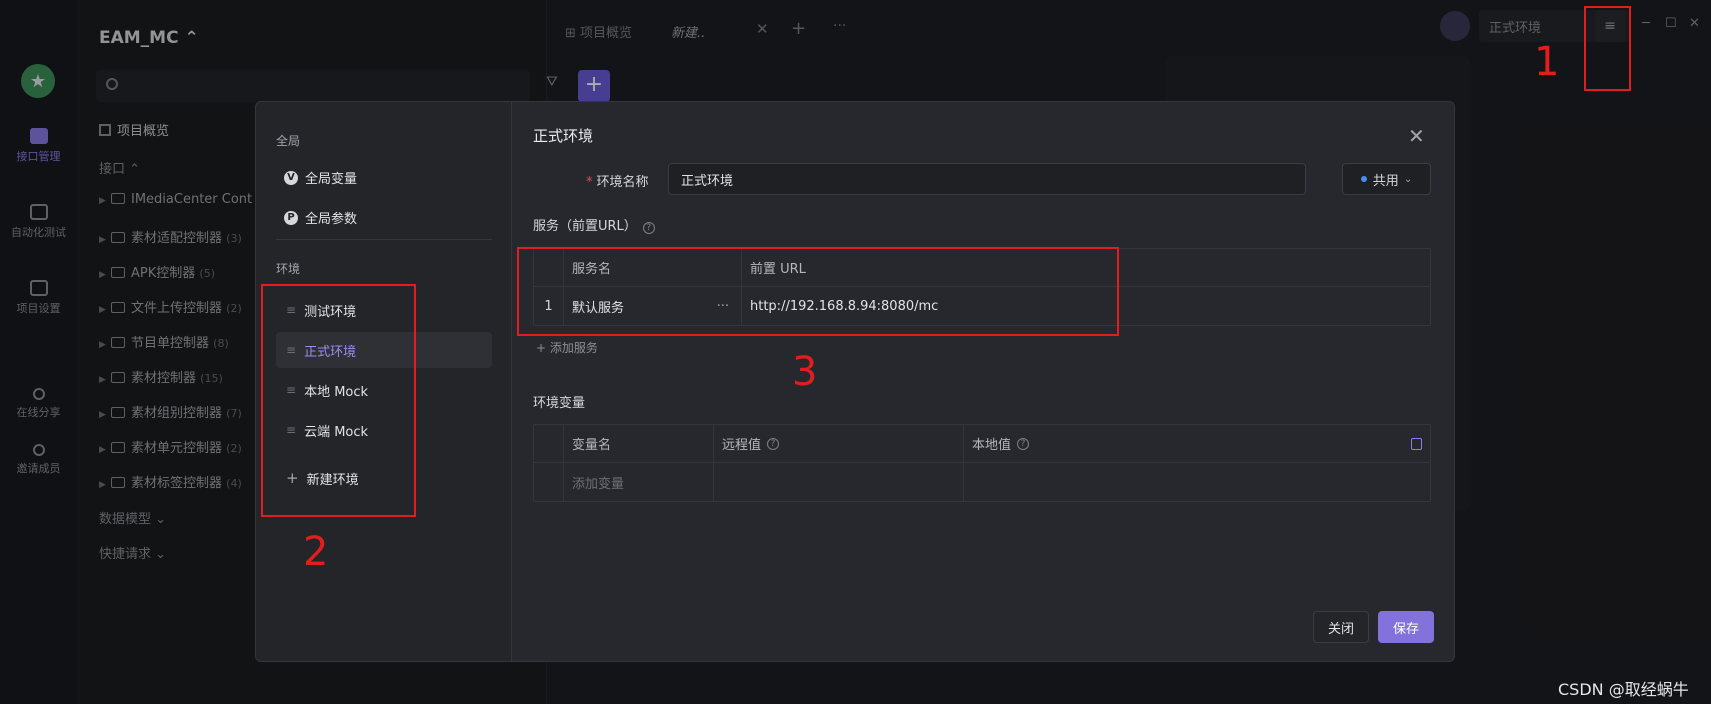 The width and height of the screenshot is (1711, 704). What do you see at coordinates (1363, 179) in the screenshot?
I see `status-dot` at bounding box center [1363, 179].